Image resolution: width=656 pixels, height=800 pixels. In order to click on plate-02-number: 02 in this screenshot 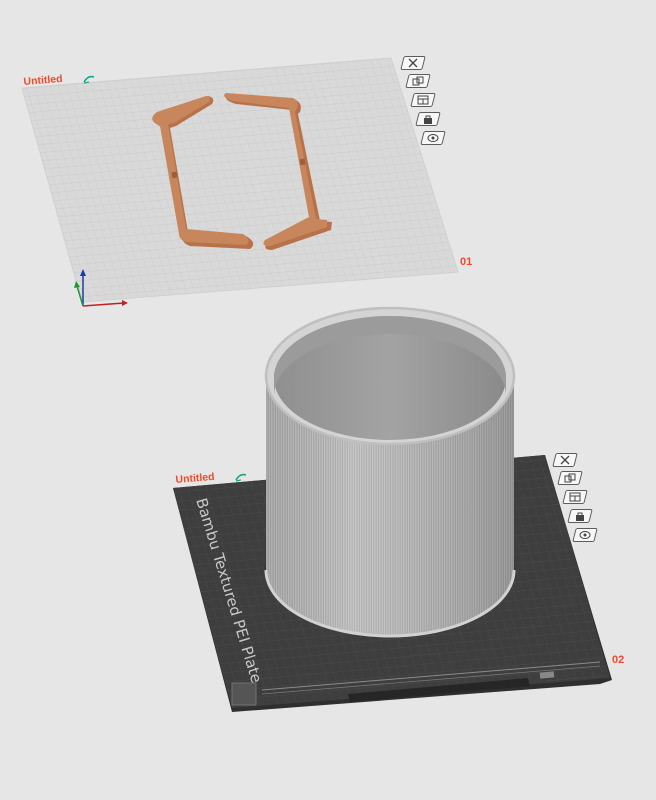, I will do `click(618, 660)`.